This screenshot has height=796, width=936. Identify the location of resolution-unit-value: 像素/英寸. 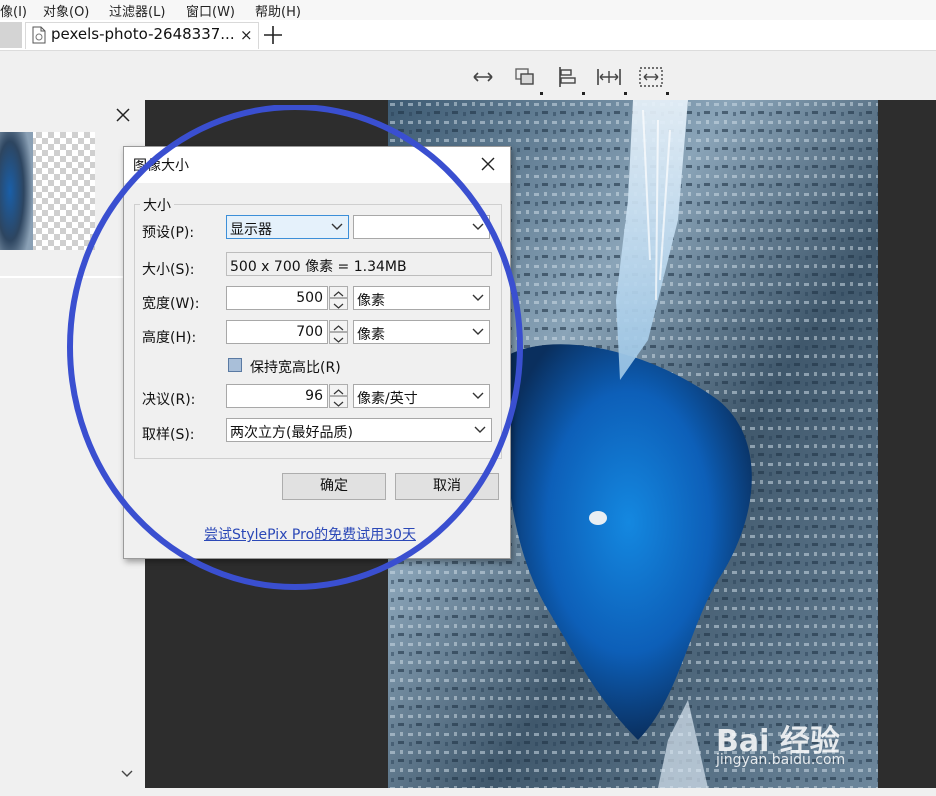
(387, 399).